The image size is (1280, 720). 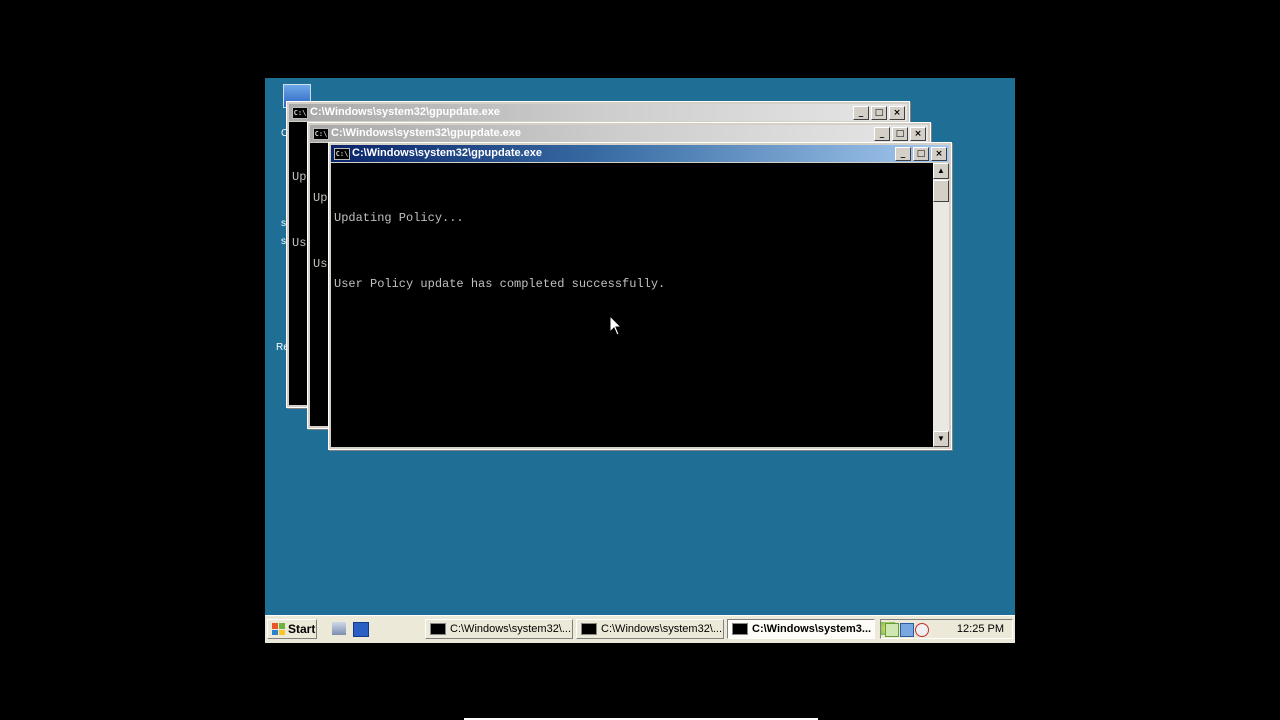 What do you see at coordinates (339, 628) in the screenshot?
I see `server-manager-icon` at bounding box center [339, 628].